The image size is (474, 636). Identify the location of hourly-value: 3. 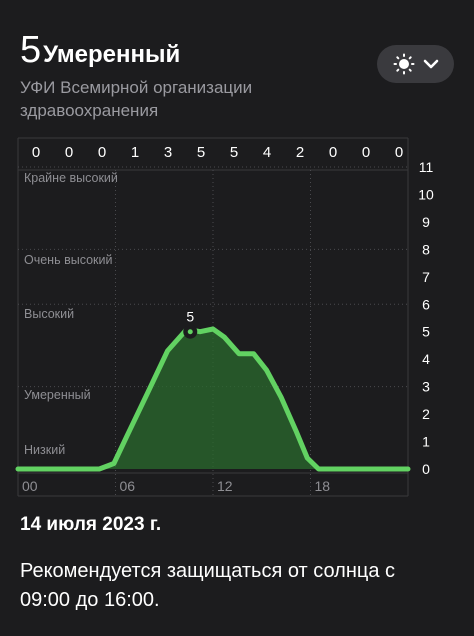
(168, 152).